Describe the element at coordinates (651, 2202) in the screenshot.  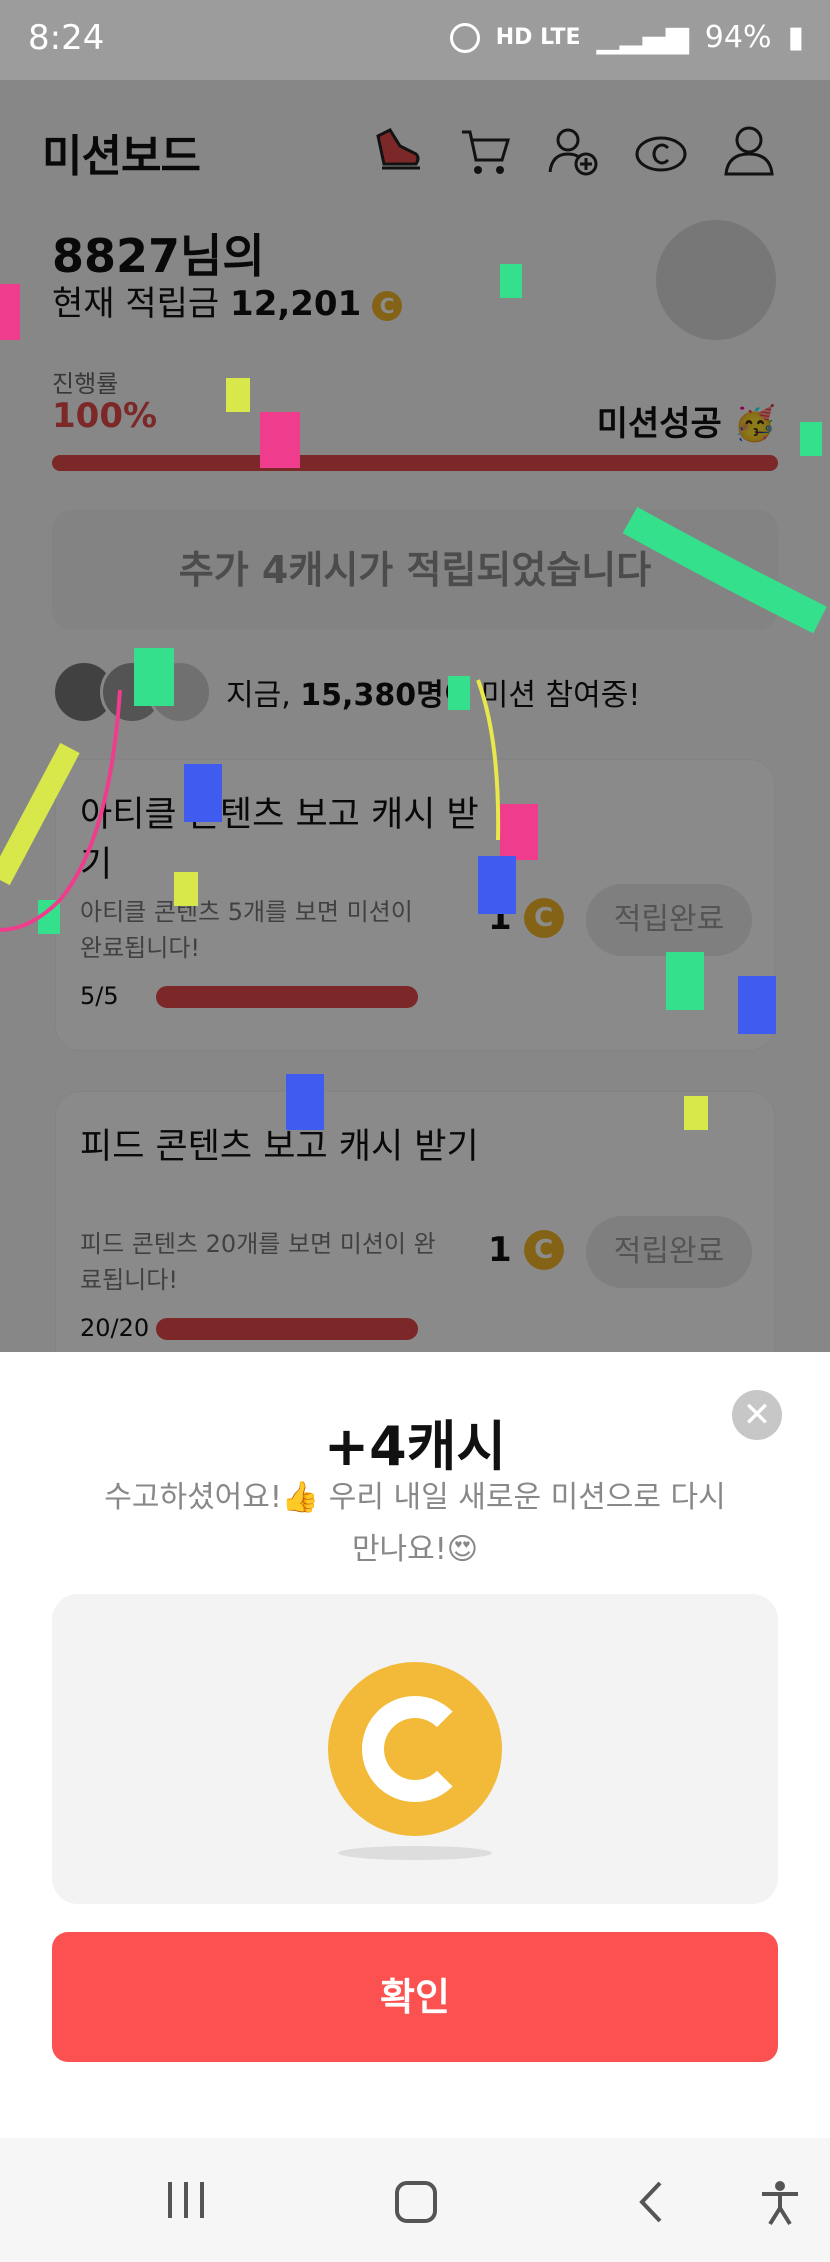
I see `back-icon` at that location.